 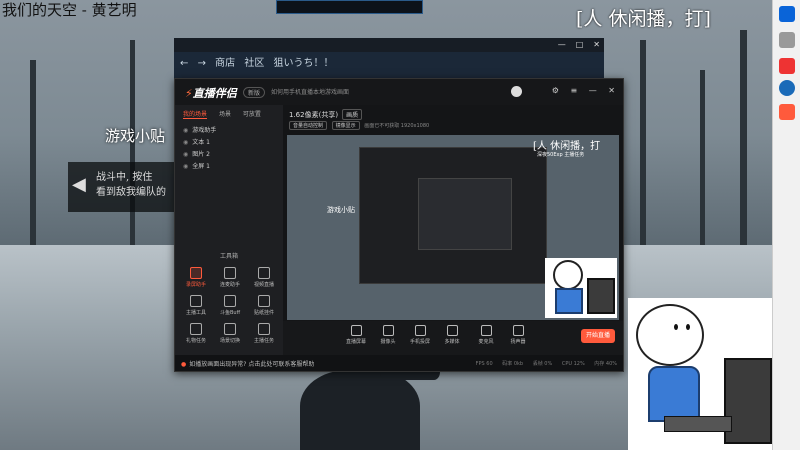 What do you see at coordinates (230, 313) in the screenshot?
I see `tool-label: 斗鱼Buff` at bounding box center [230, 313].